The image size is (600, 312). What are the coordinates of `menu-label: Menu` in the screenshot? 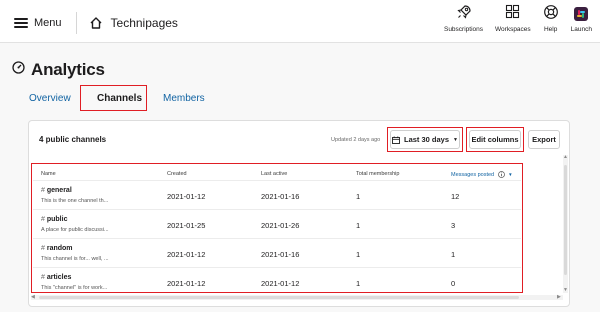 It's located at (48, 23).